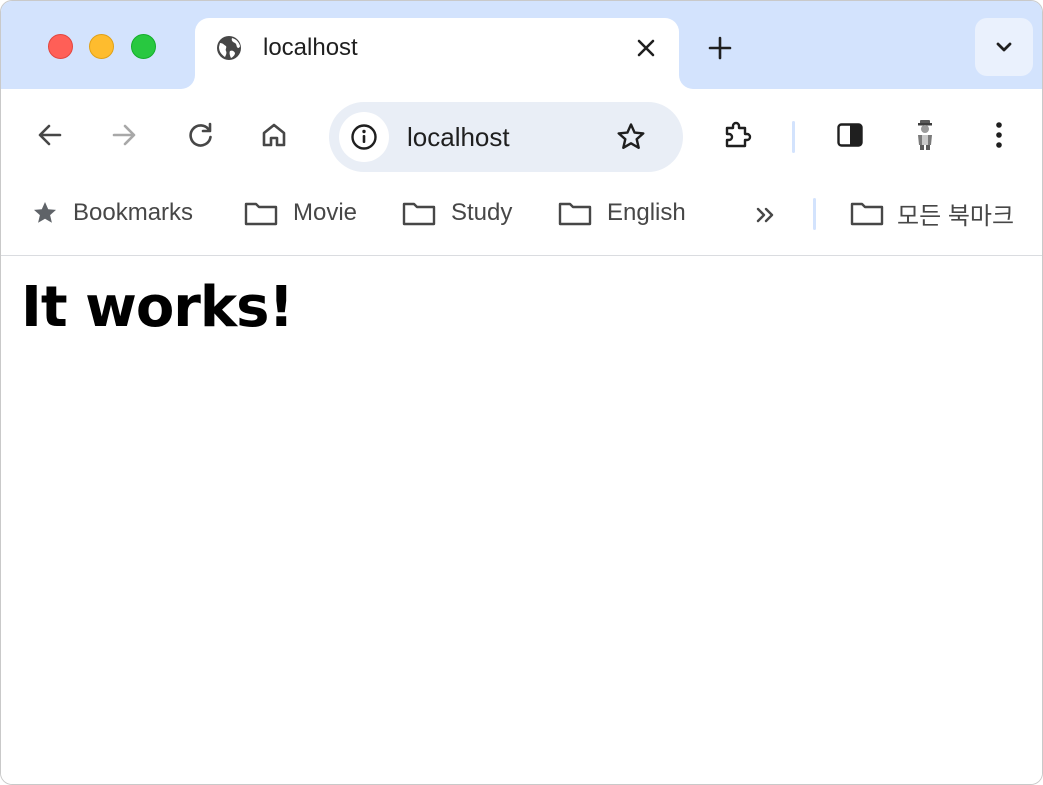 Image resolution: width=1043 pixels, height=785 pixels. I want to click on bookmark-item-bookmarks: Bookmarks, so click(112, 213).